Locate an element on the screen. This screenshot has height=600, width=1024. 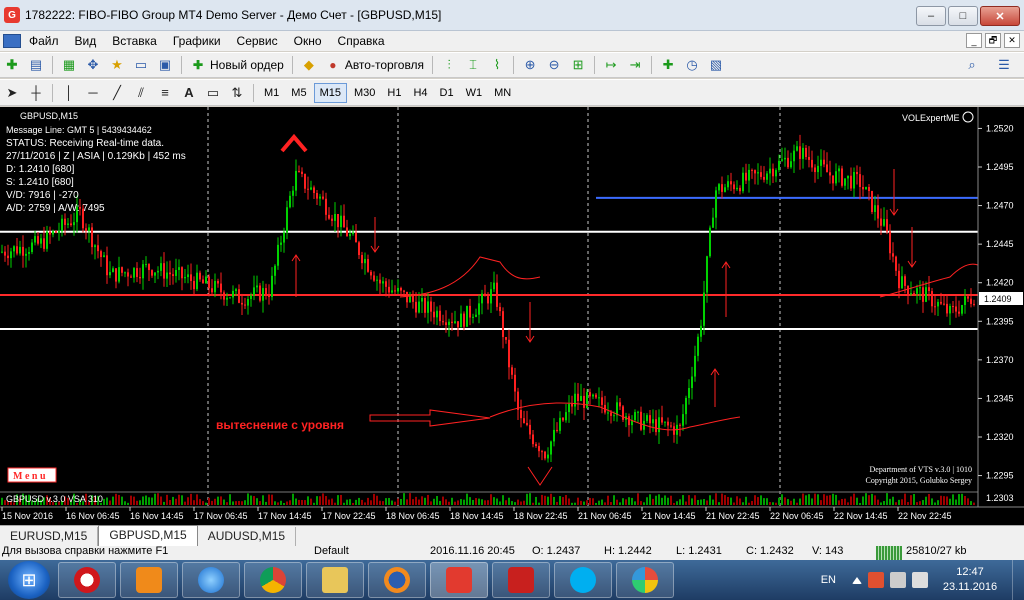
chart-shift-icon: ⇥ is located at coordinates (635, 65).